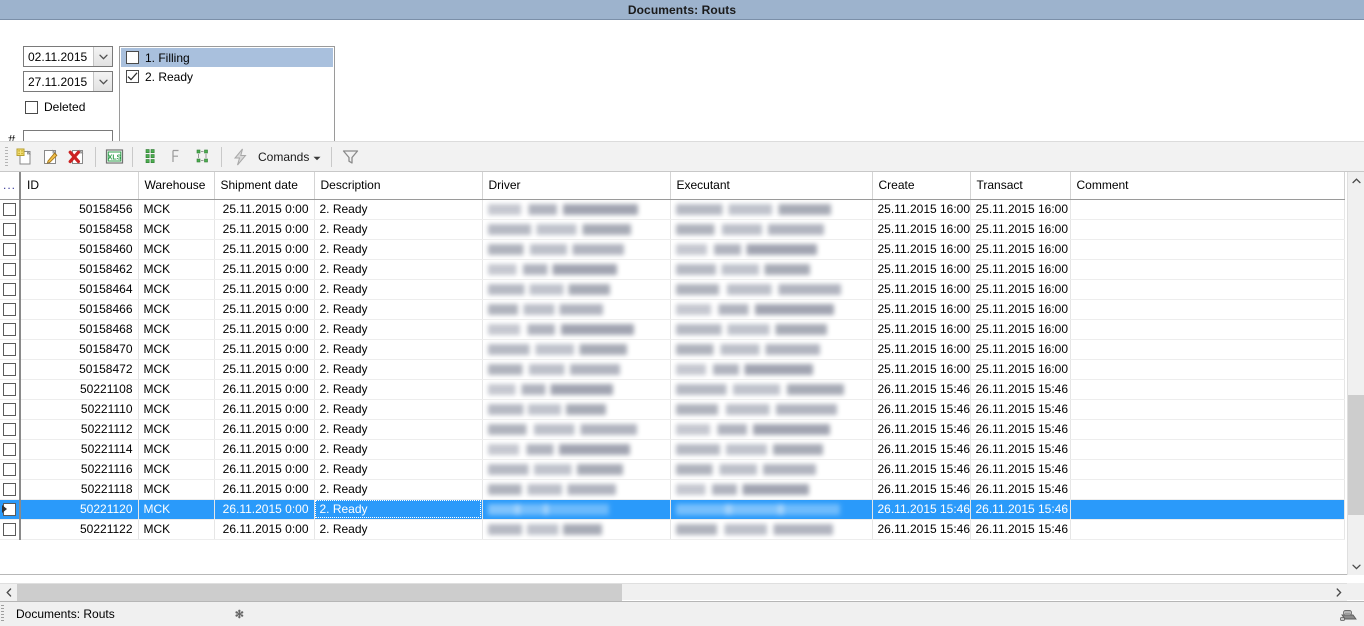 This screenshot has height=626, width=1364. I want to click on row-cell-id: 50221120, so click(79, 509).